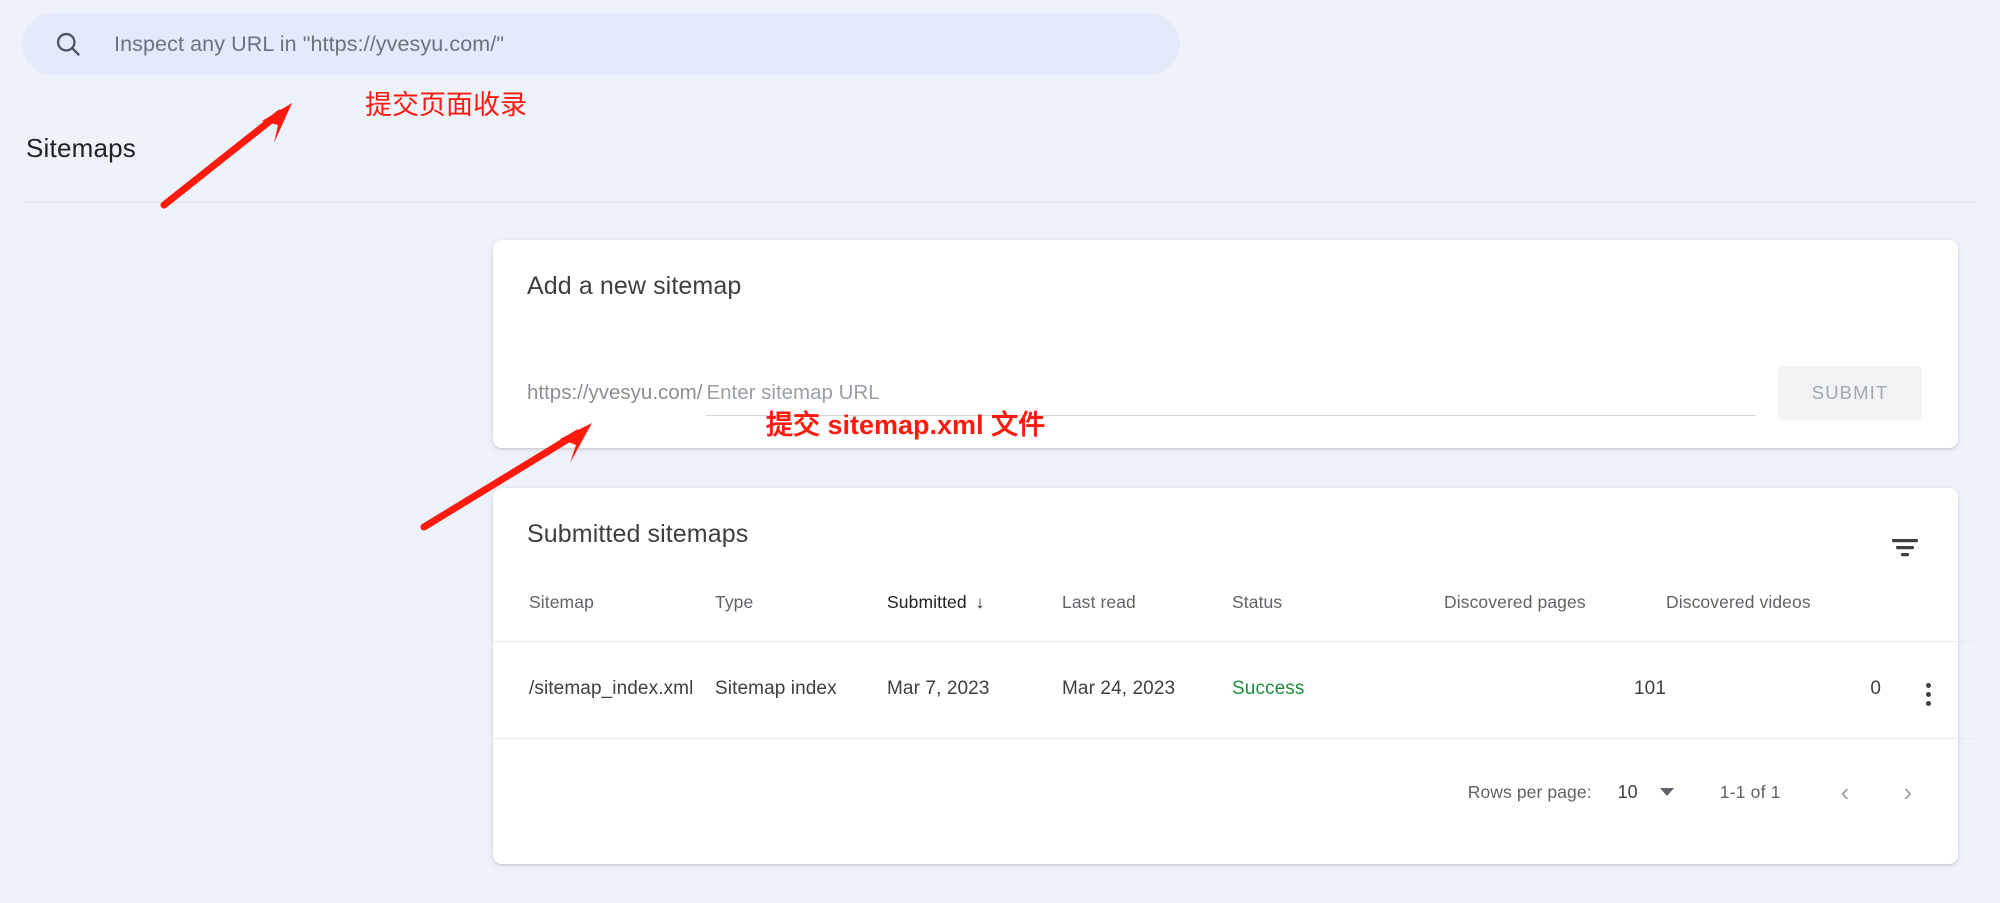 The image size is (2000, 903). Describe the element at coordinates (604, 690) in the screenshot. I see `cell-sitemap: /sitemap_index.xml` at that location.